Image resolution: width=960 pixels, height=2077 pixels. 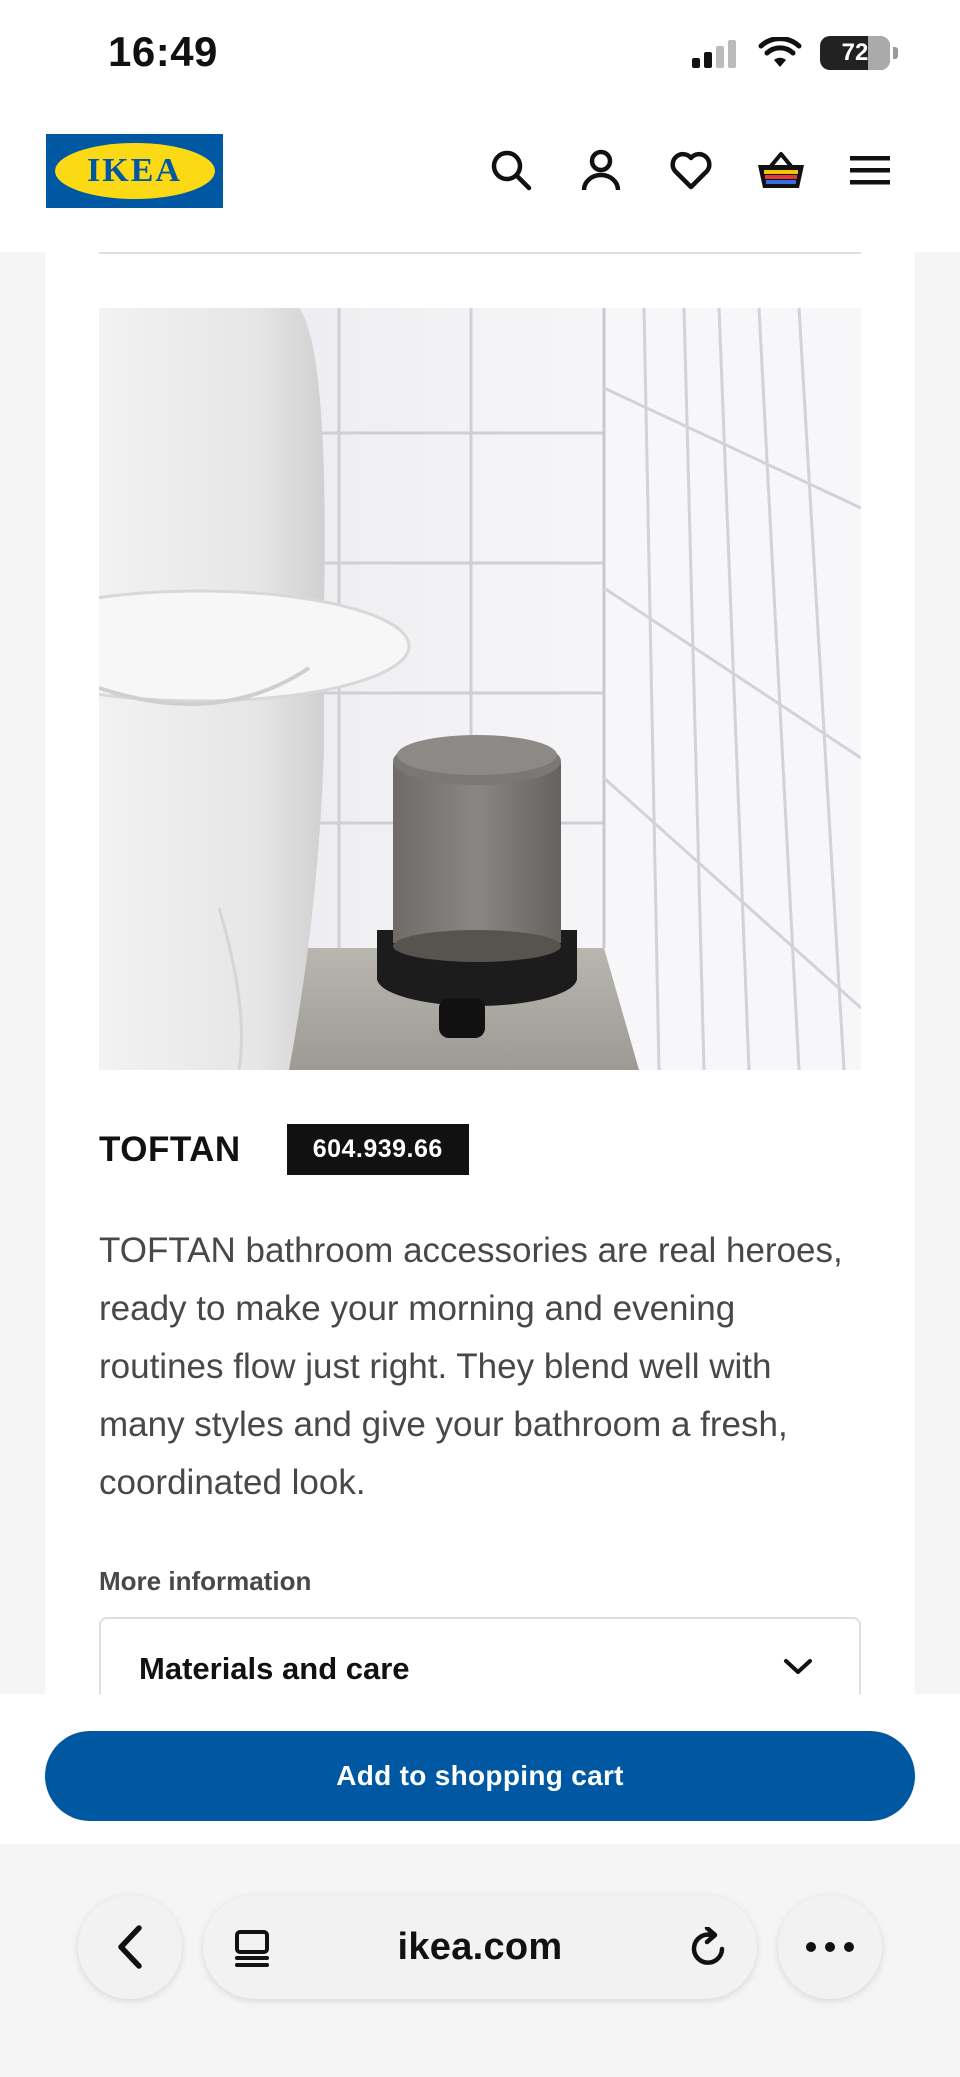 What do you see at coordinates (284, 1149) in the screenshot?
I see `product-title-row: TOFTAN 604.939.66` at bounding box center [284, 1149].